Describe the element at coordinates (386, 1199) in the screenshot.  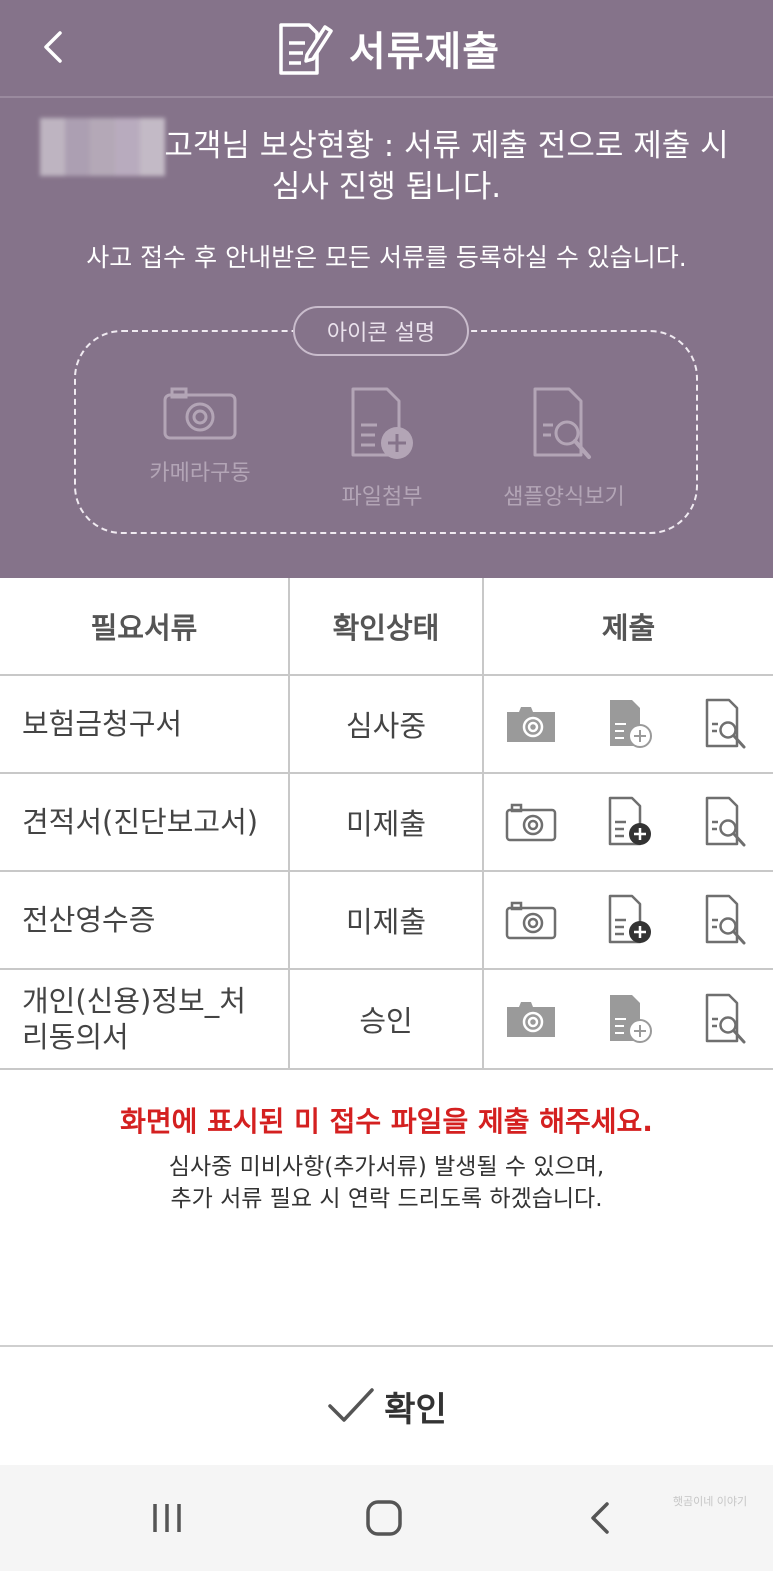
I see `info-notice-line2: 추가 서류 필요 시 연락 드리도록 하겠습니다.` at that location.